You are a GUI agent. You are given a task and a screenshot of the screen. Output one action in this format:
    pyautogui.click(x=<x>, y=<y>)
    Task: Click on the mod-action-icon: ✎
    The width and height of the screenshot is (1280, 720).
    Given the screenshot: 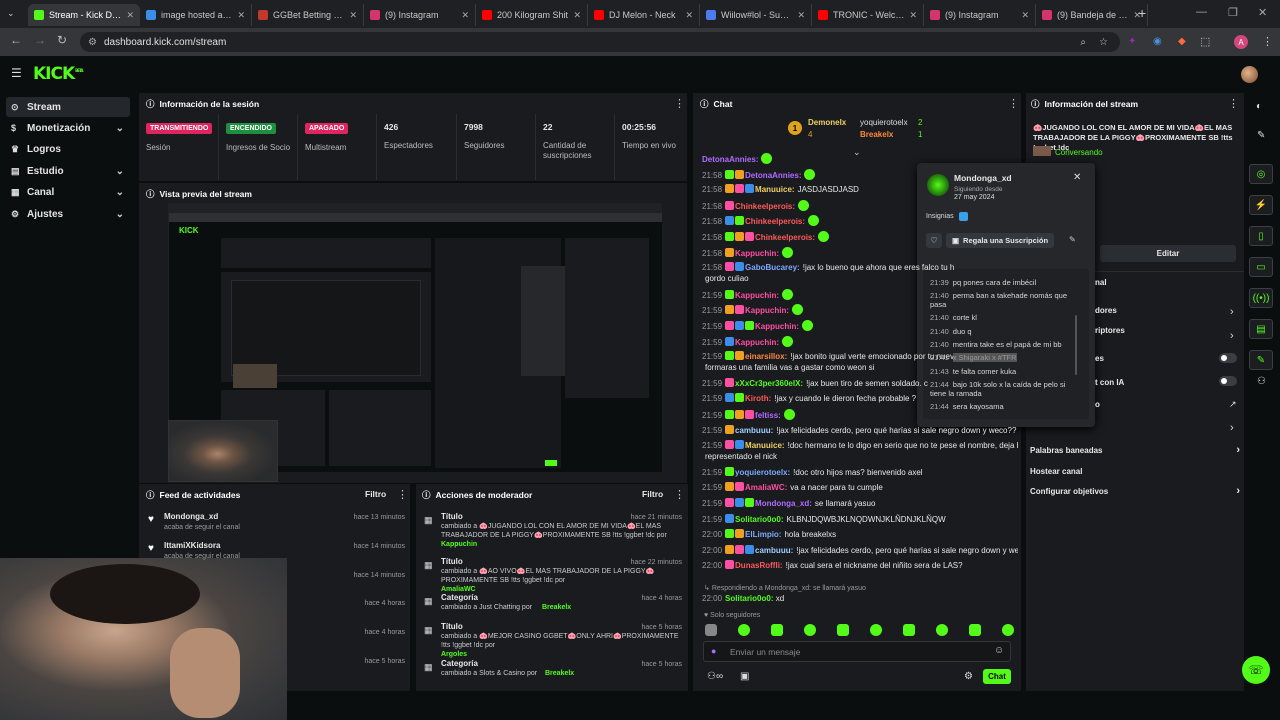 What is the action you would take?
    pyautogui.click(x=1072, y=239)
    